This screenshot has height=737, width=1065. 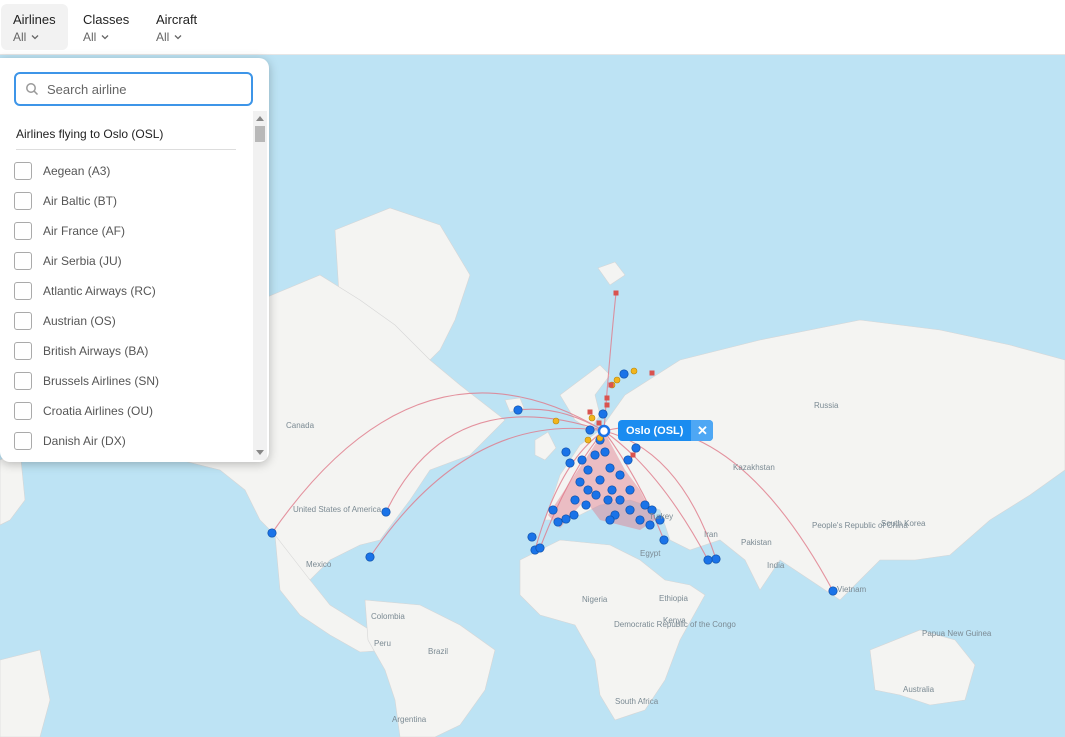 What do you see at coordinates (260, 285) in the screenshot?
I see `scrollbar` at bounding box center [260, 285].